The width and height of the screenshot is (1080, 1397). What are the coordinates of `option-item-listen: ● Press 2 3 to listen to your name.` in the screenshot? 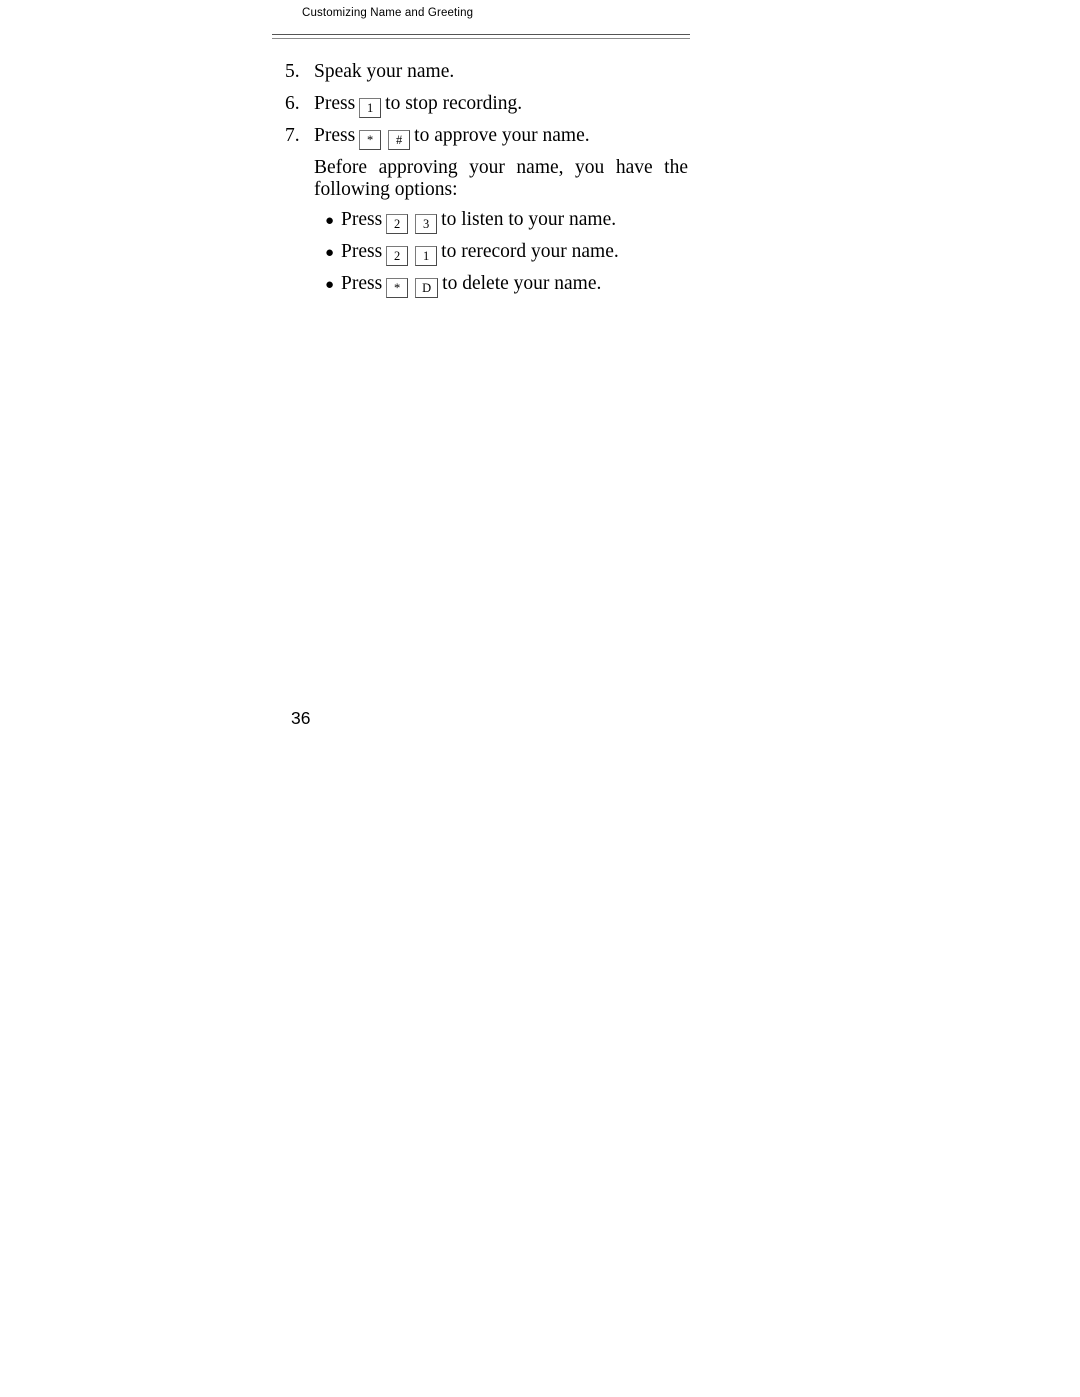 It's located at (505, 221).